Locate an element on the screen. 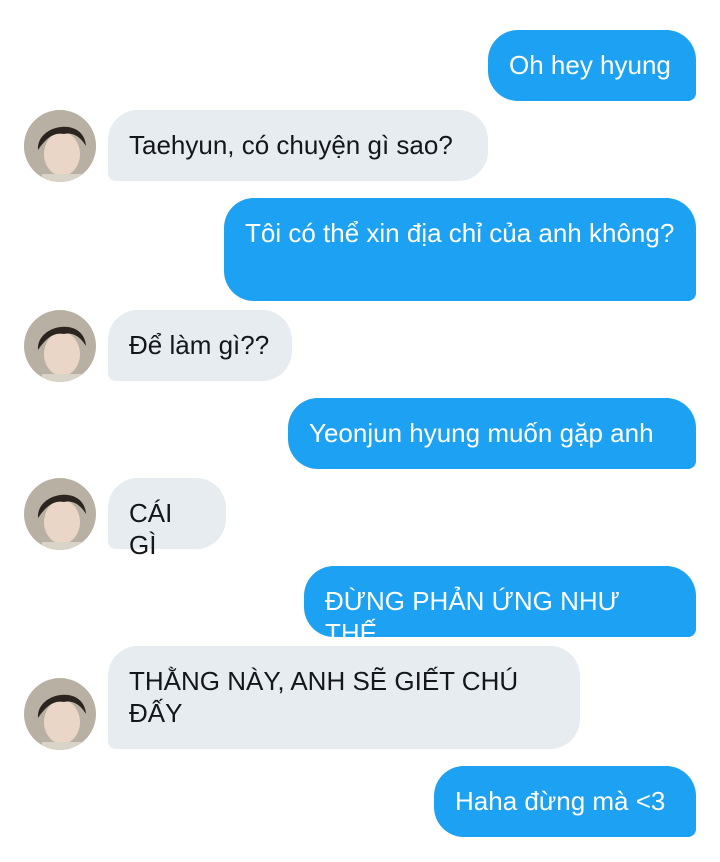 Image resolution: width=720 pixels, height=862 pixels. message-bubble-incoming: Taehyun, có chuyện gì sao? is located at coordinates (298, 145).